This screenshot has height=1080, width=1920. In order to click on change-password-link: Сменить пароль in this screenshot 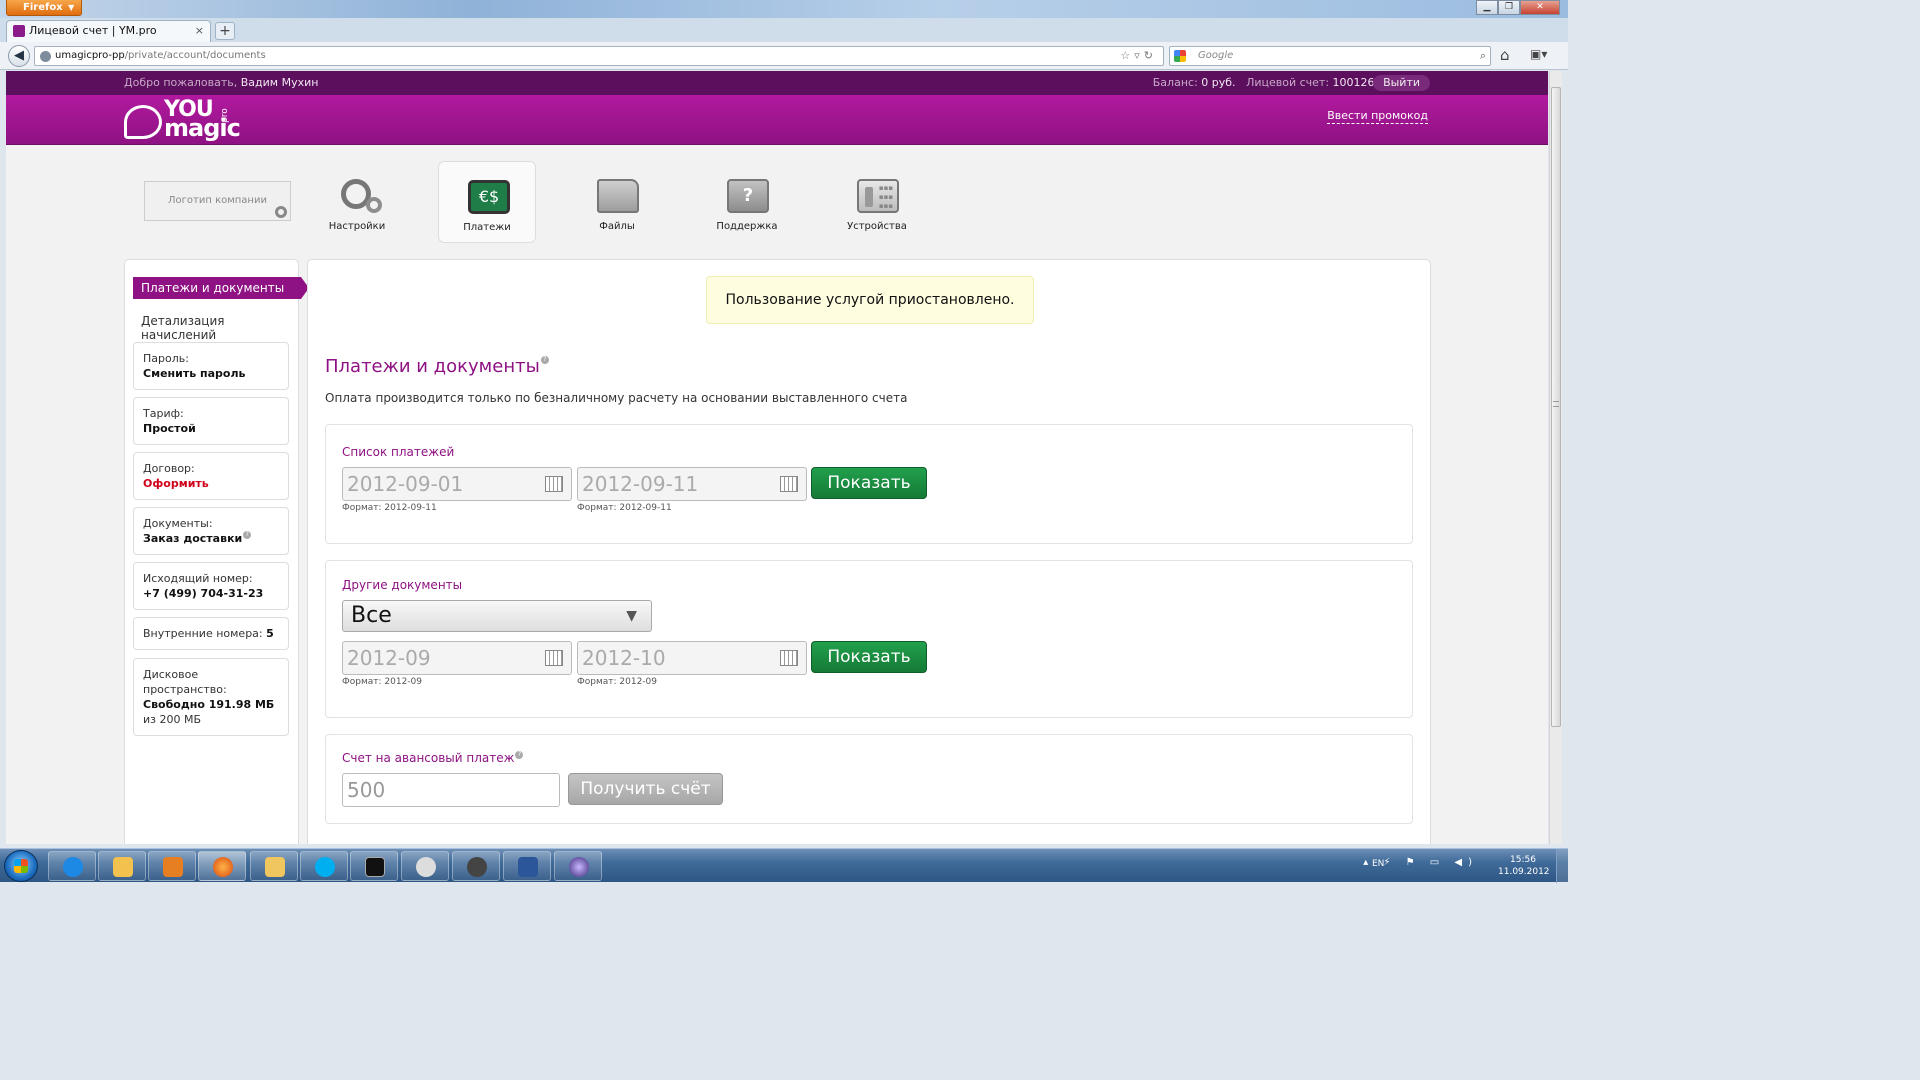, I will do `click(194, 373)`.